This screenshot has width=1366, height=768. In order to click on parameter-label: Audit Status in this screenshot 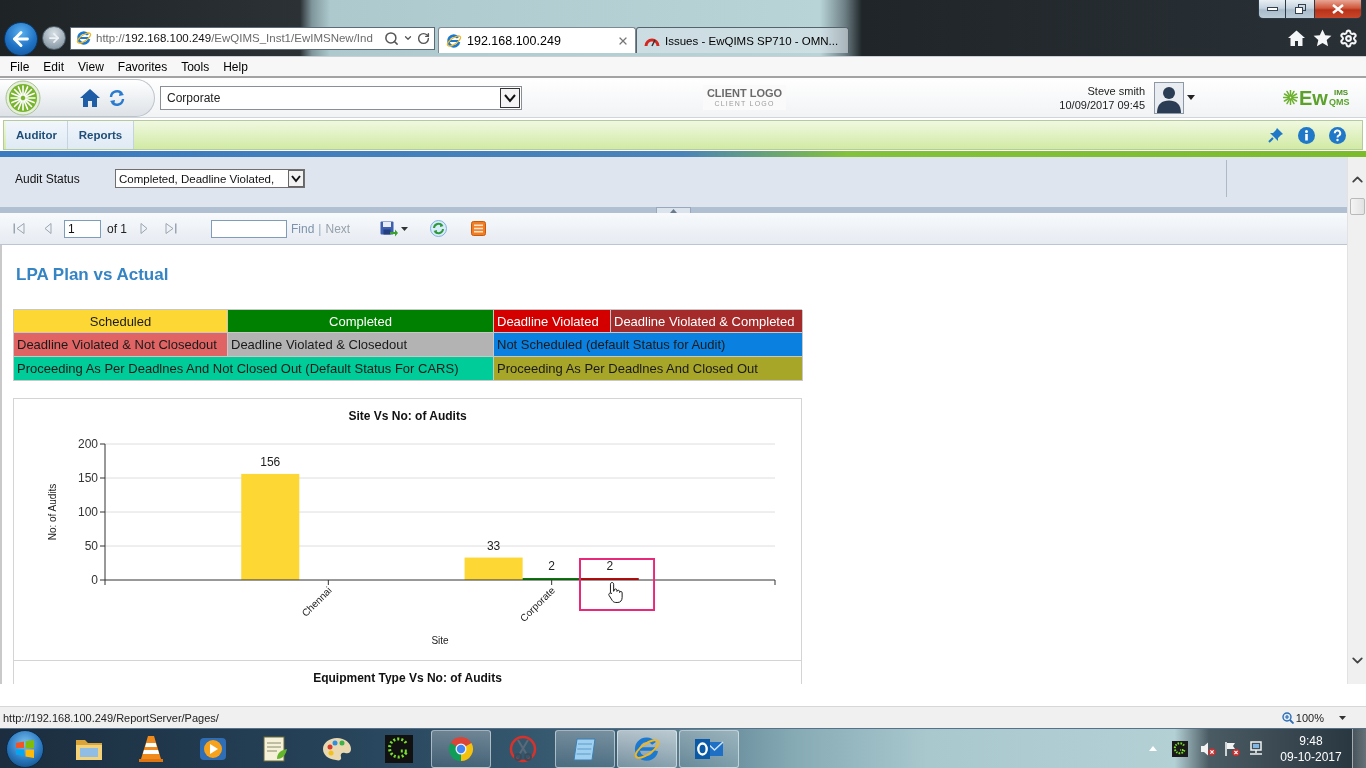, I will do `click(48, 178)`.